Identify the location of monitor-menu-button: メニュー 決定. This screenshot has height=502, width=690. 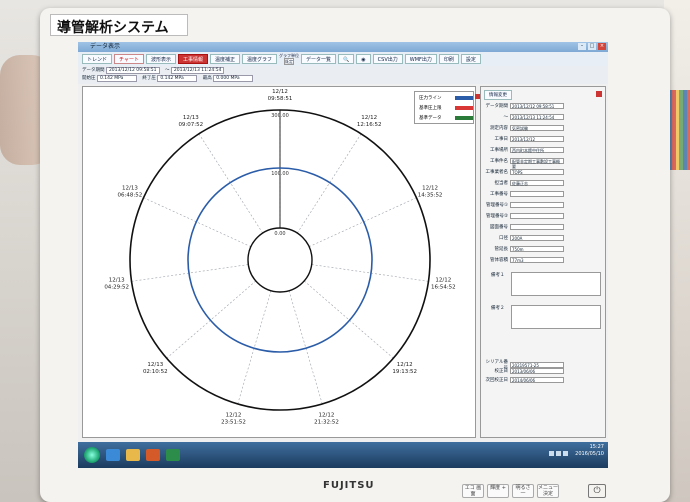
(548, 491).